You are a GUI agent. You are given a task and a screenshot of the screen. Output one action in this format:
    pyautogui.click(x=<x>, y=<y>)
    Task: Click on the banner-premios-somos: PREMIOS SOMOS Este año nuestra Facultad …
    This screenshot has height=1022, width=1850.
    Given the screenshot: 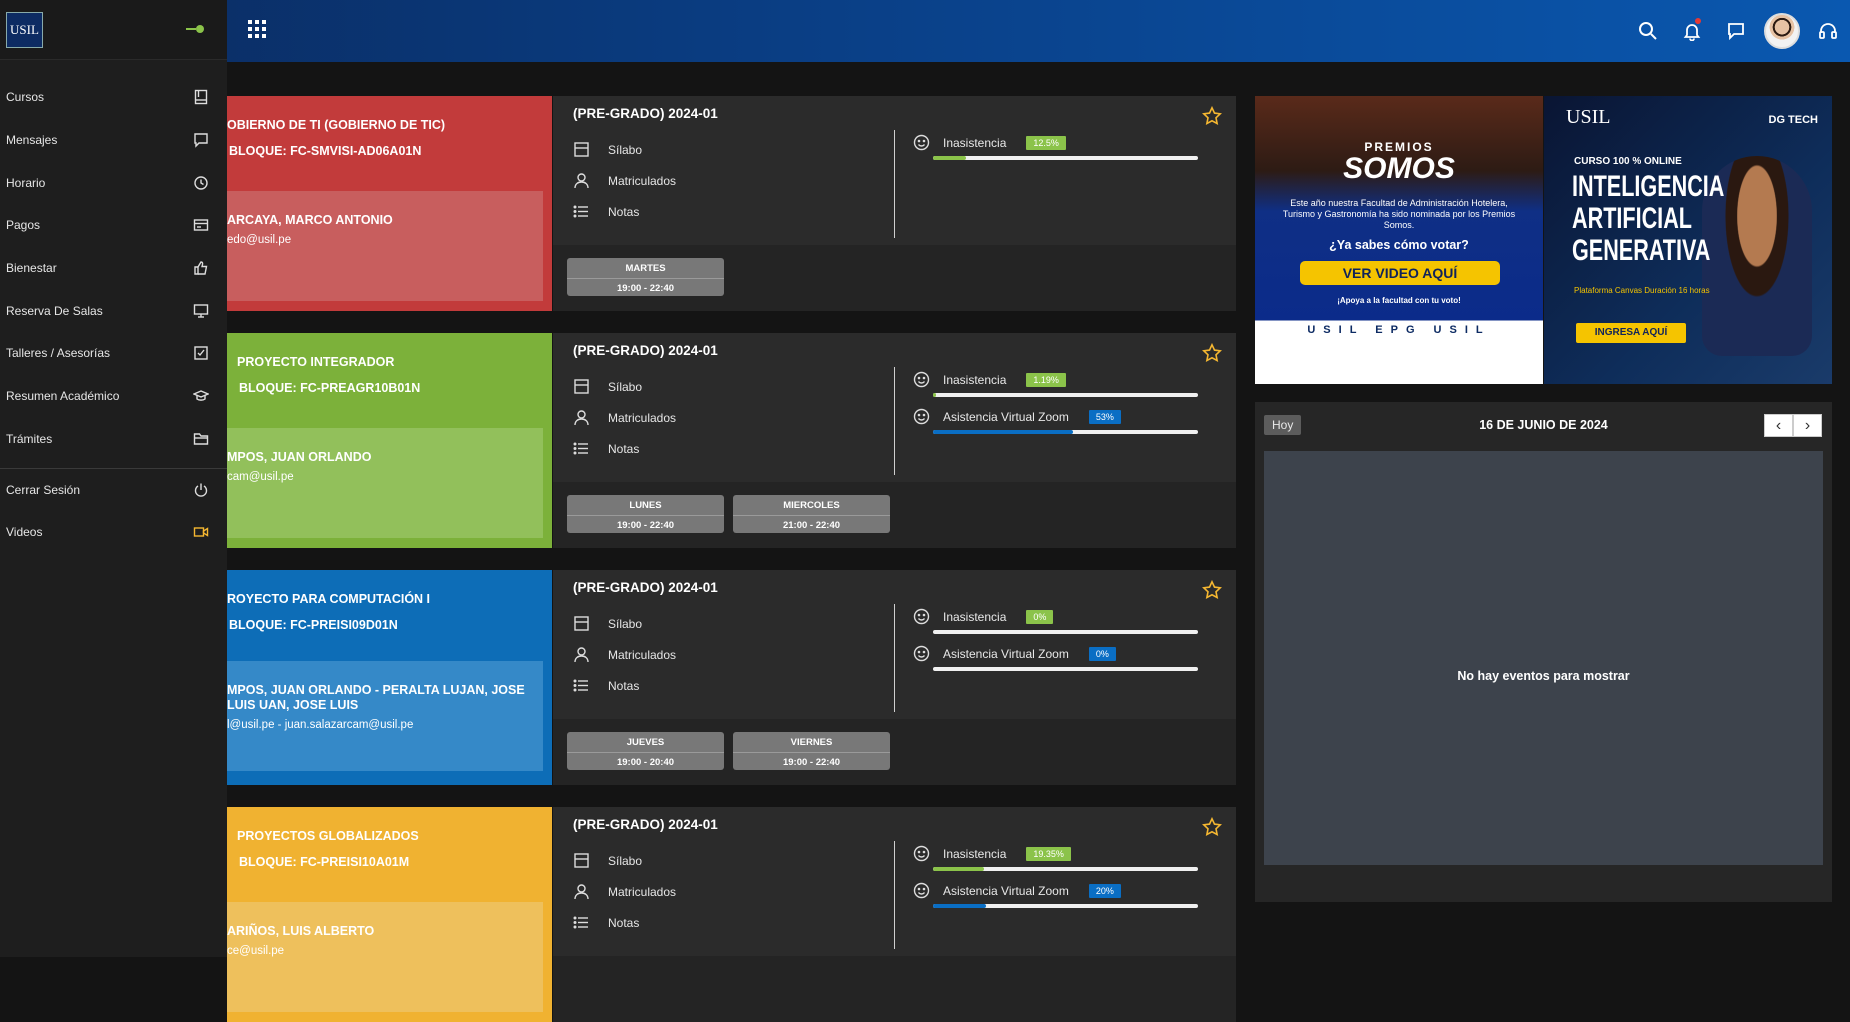 What is the action you would take?
    pyautogui.click(x=1399, y=240)
    